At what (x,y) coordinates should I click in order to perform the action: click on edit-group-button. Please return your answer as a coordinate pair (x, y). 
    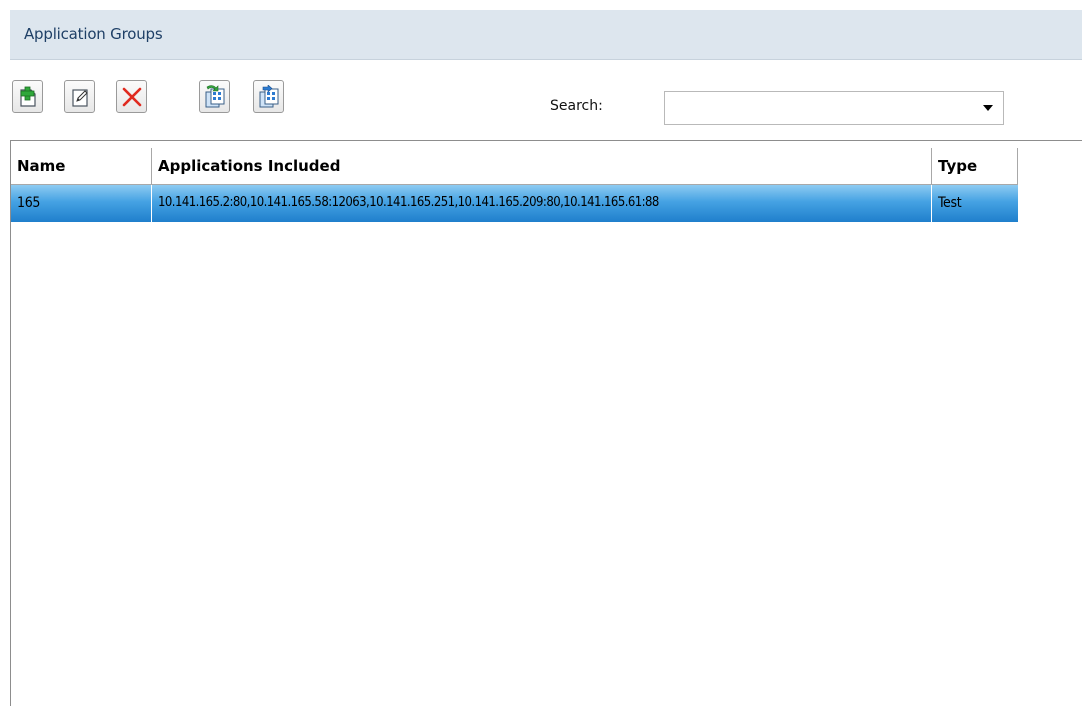
    Looking at the image, I should click on (79, 96).